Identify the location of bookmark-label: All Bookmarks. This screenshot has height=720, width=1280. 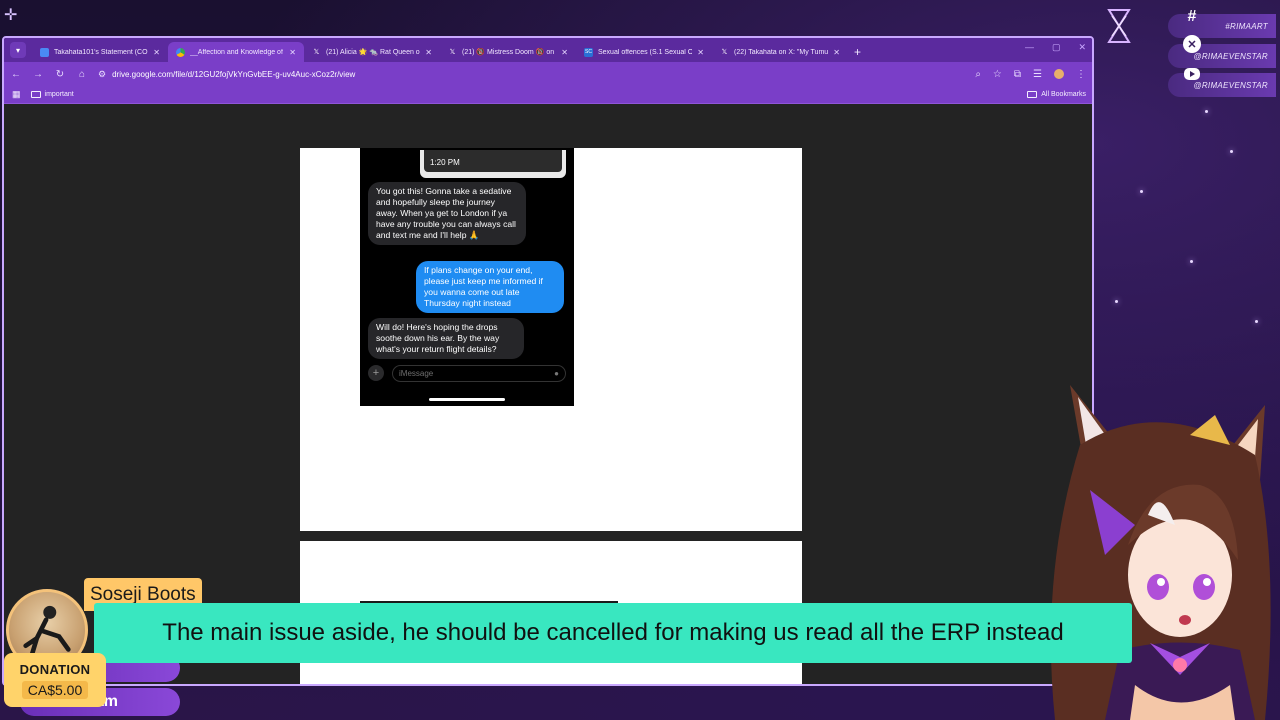
(1063, 94).